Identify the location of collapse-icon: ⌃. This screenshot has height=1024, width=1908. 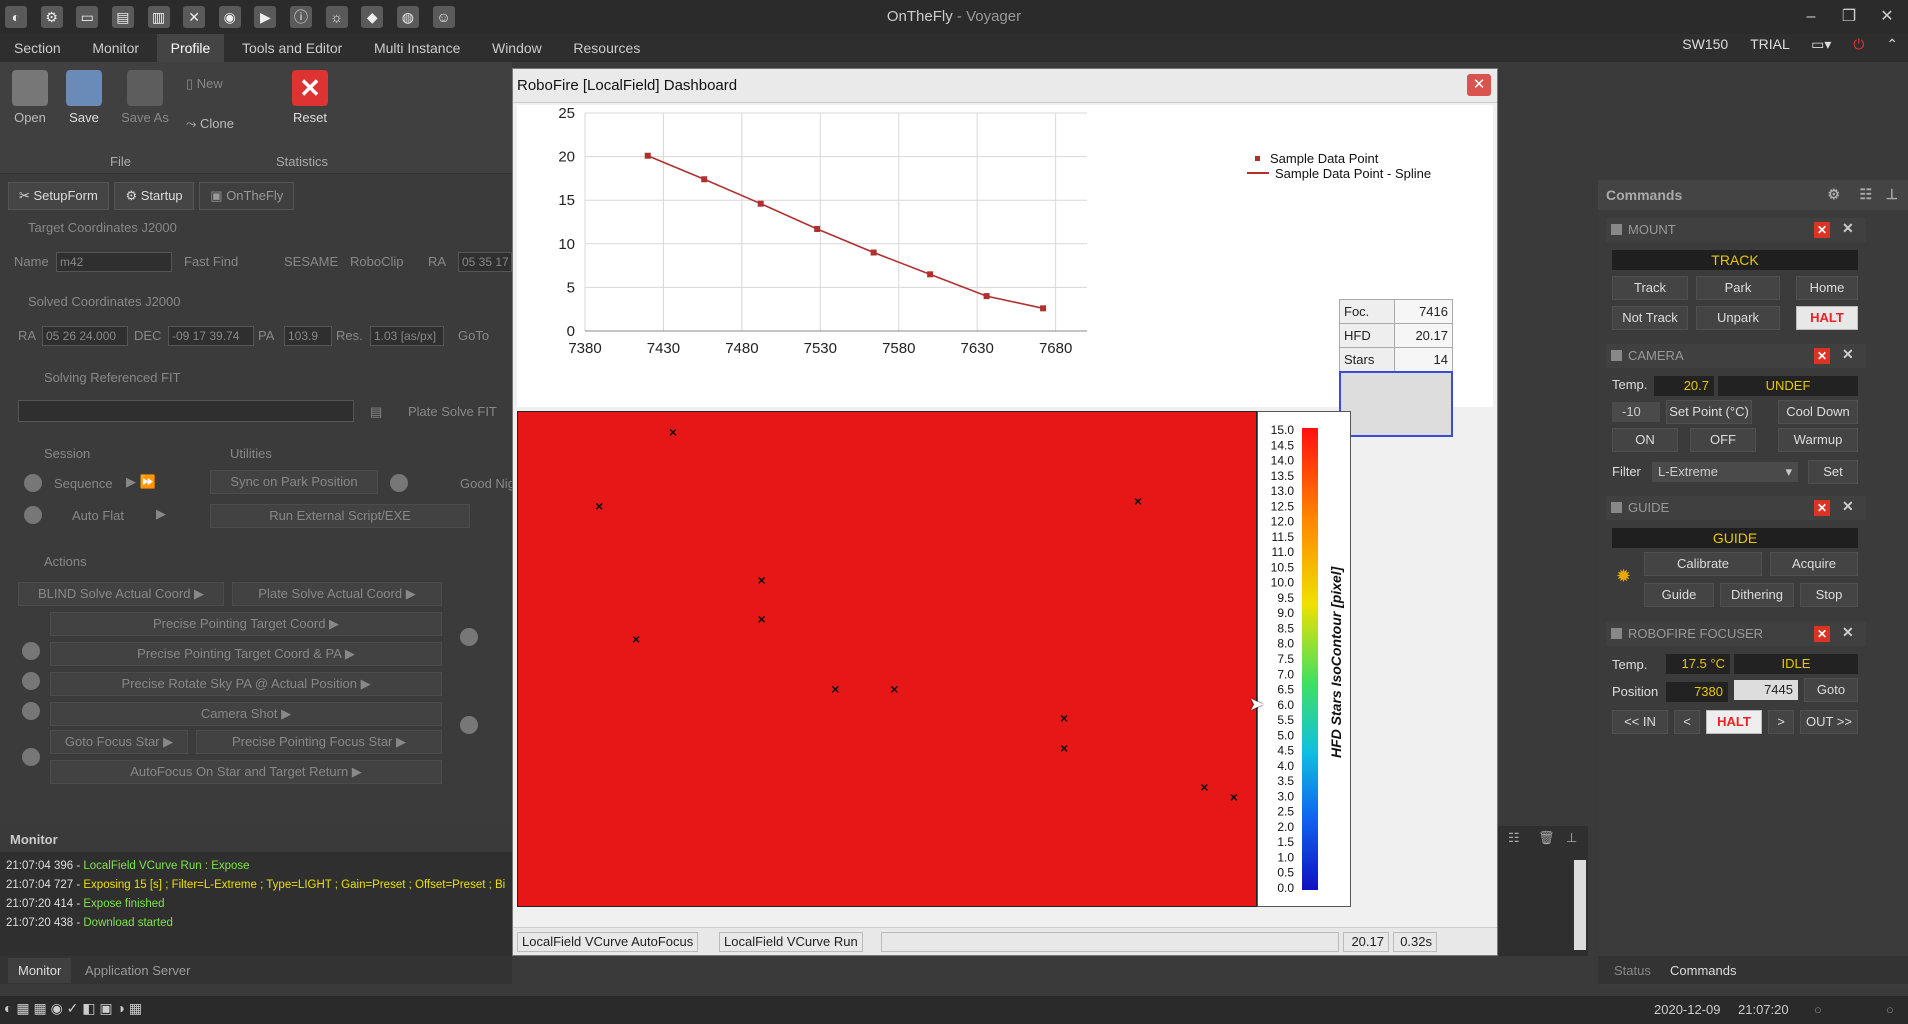
(1892, 44).